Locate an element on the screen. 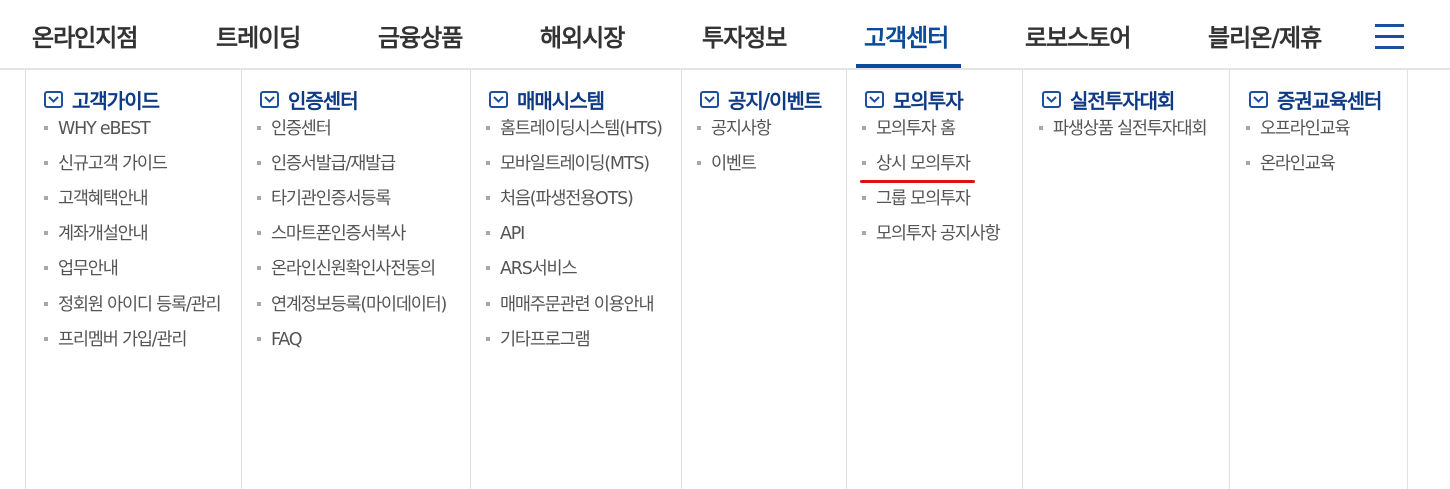 The width and height of the screenshot is (1450, 489). menu-link-label: ARS서비스 is located at coordinates (539, 269).